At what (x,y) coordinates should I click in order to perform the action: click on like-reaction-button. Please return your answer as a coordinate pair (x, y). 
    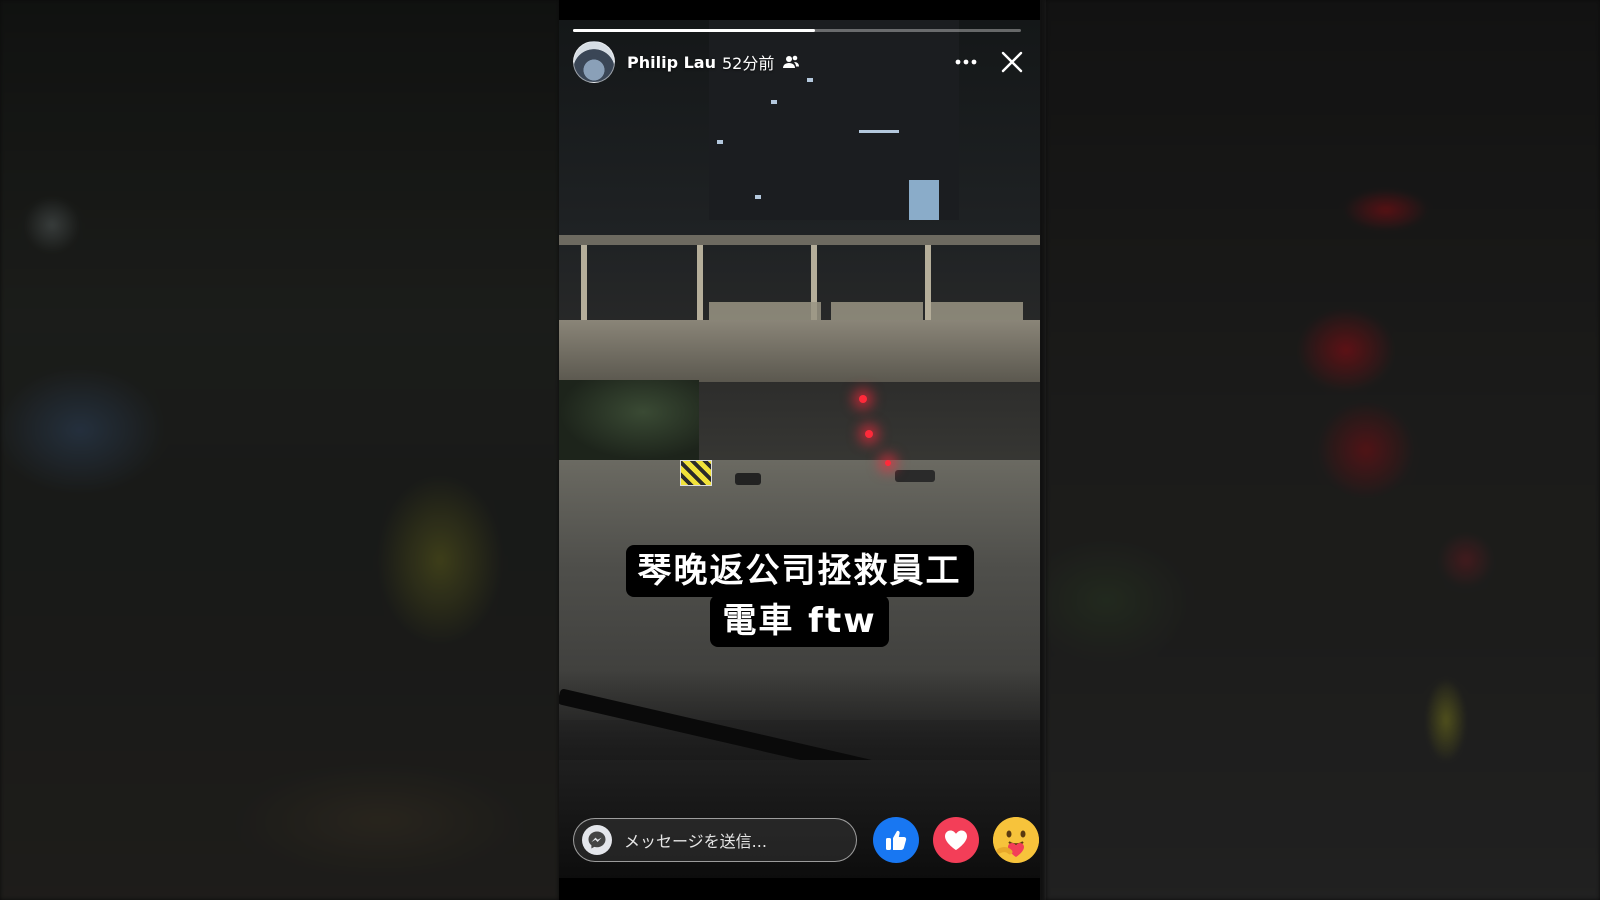
    Looking at the image, I should click on (896, 840).